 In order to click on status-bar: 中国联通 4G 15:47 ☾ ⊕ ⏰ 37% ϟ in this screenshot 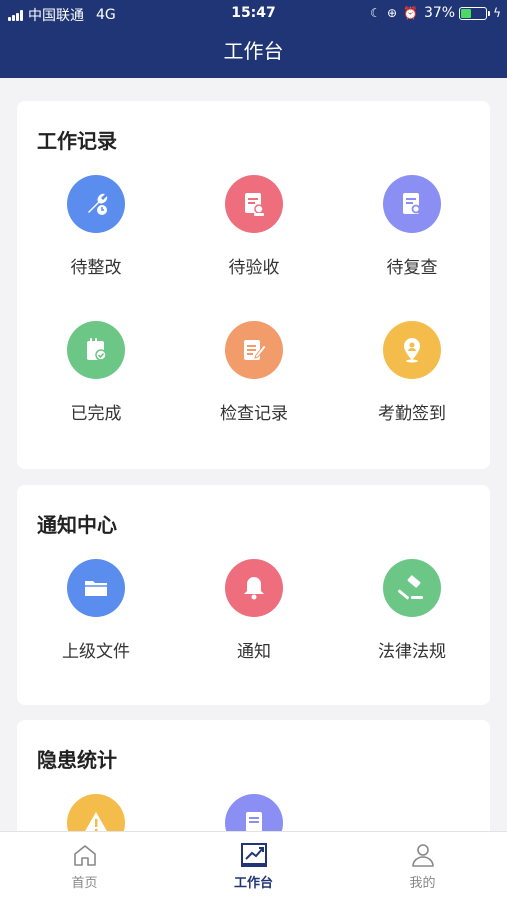, I will do `click(253, 14)`.